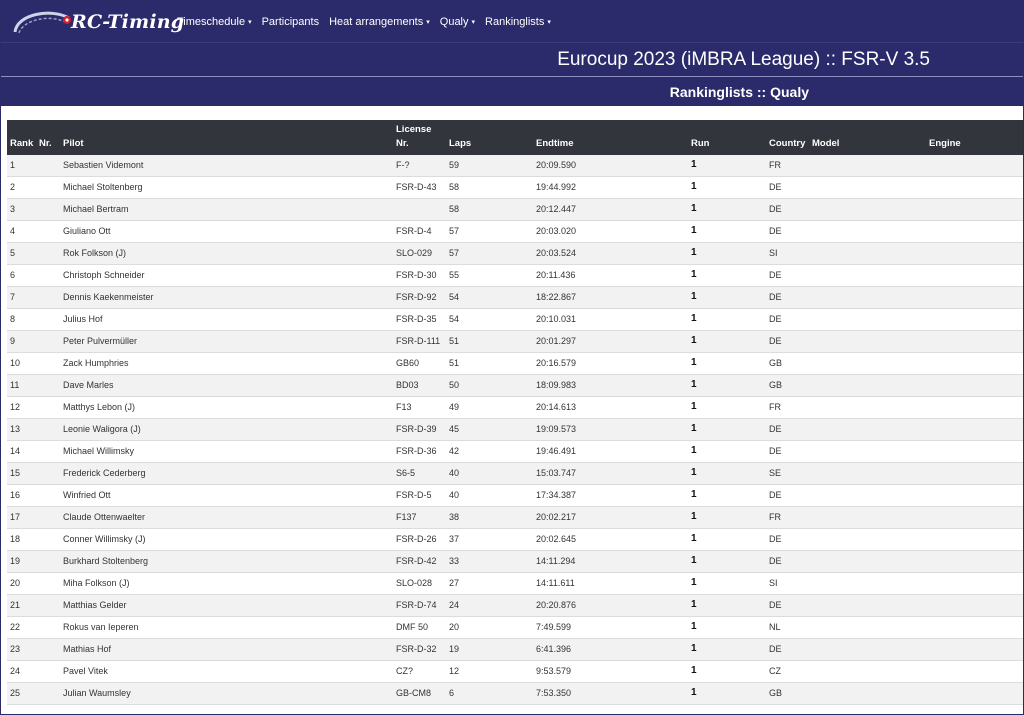  I want to click on cell-country: FR, so click(787, 407).